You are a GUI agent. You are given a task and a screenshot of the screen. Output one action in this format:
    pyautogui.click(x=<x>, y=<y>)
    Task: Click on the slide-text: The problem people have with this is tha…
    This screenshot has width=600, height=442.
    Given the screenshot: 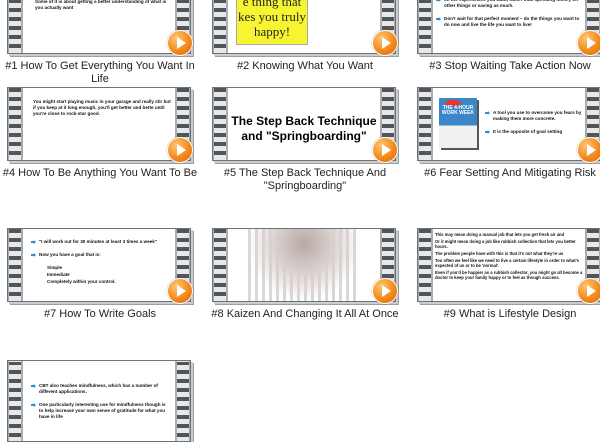 What is the action you would take?
    pyautogui.click(x=499, y=253)
    